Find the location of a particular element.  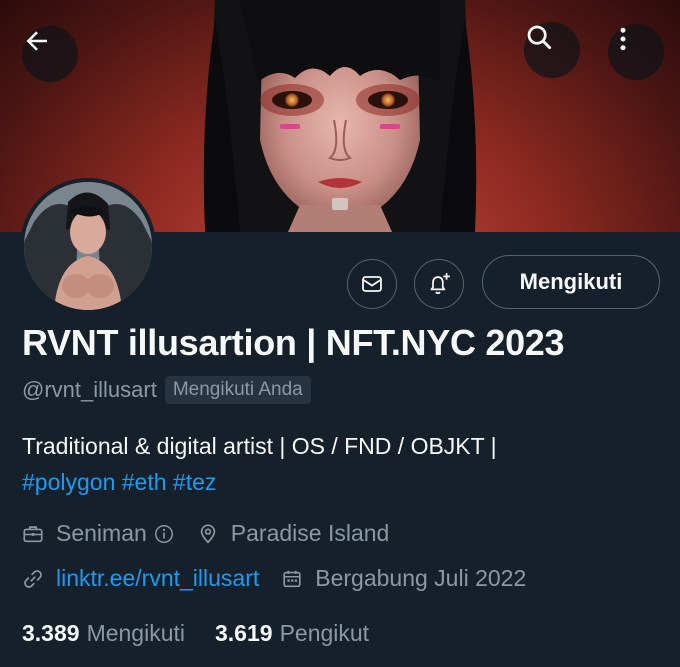

display-name: RVNT illusartion | NFT.NYC 2023 is located at coordinates (293, 342).